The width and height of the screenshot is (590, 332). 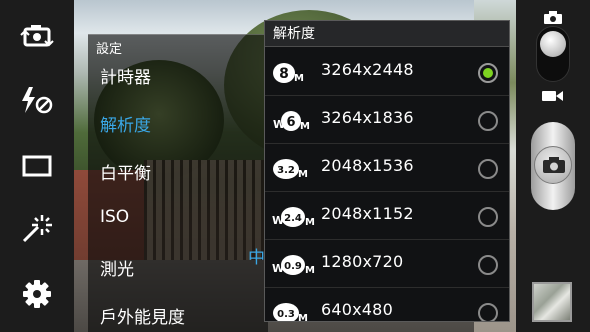 I want to click on resolution-option-w6m: W 6 M 3264x1836, so click(x=387, y=120).